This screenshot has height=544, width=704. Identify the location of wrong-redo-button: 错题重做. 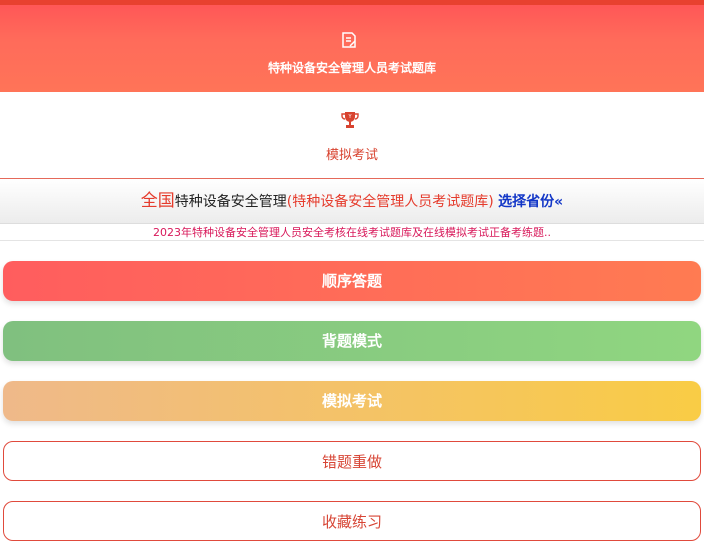
(352, 461).